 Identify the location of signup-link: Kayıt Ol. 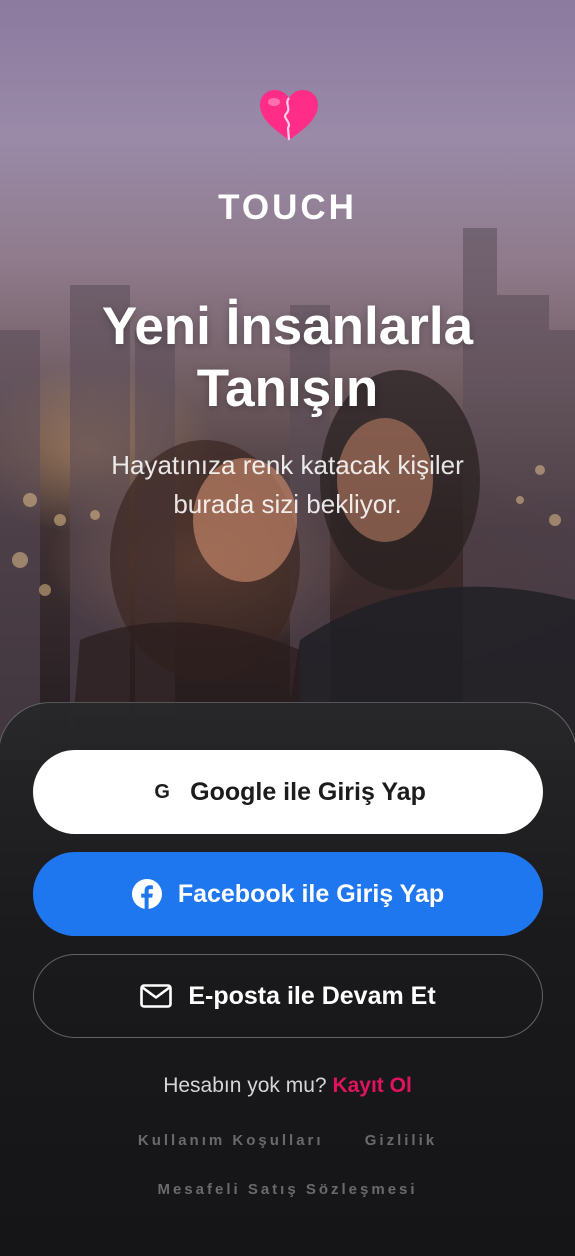
(371, 1085).